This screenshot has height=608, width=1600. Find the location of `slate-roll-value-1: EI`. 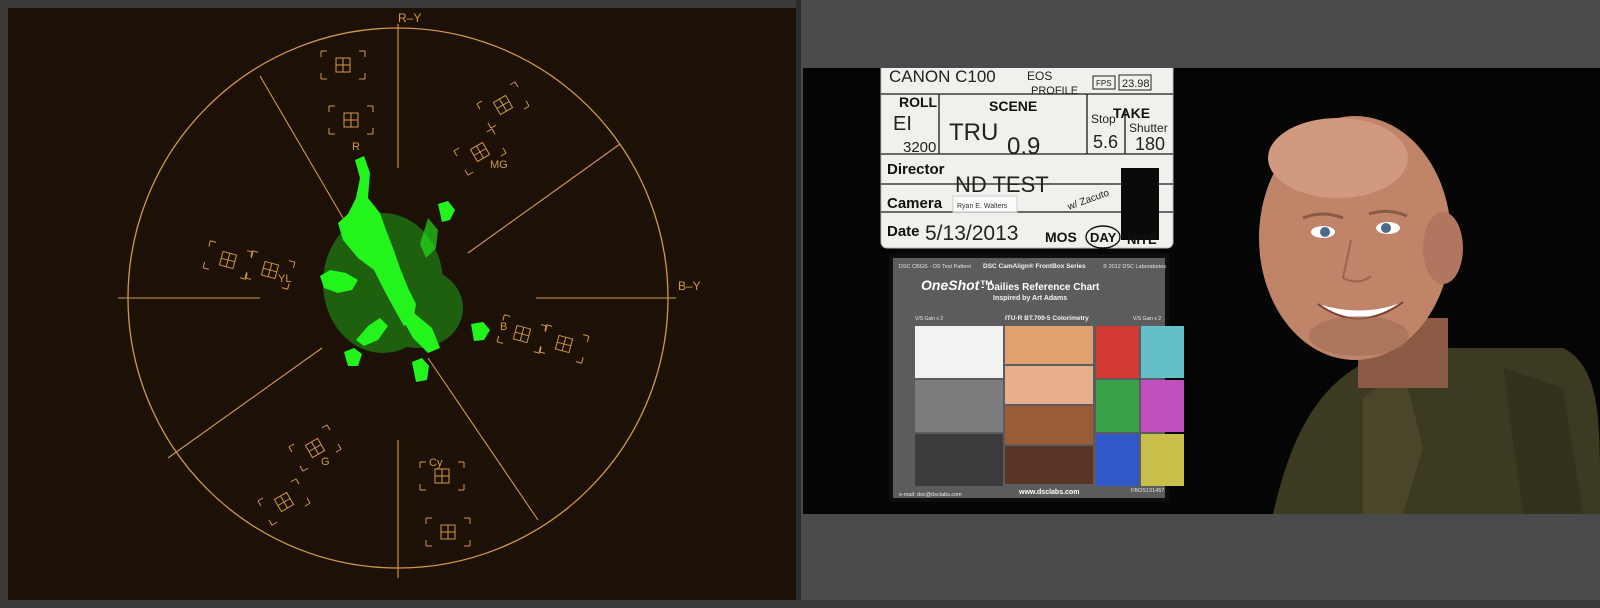

slate-roll-value-1: EI is located at coordinates (902, 124).